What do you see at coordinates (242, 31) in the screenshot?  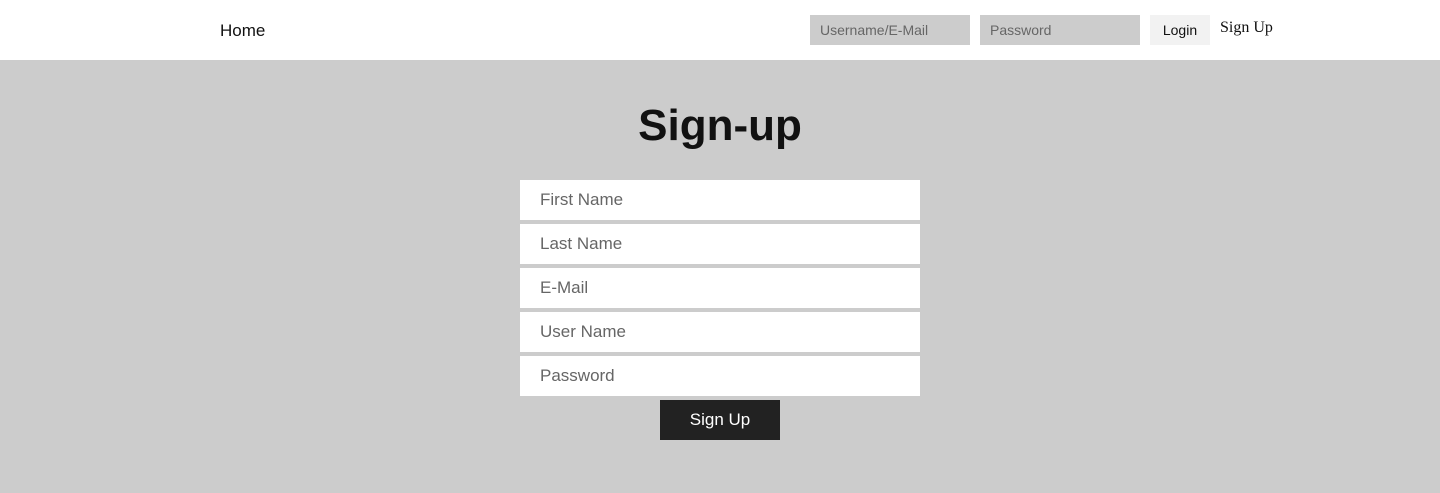 I see `home-link: Home` at bounding box center [242, 31].